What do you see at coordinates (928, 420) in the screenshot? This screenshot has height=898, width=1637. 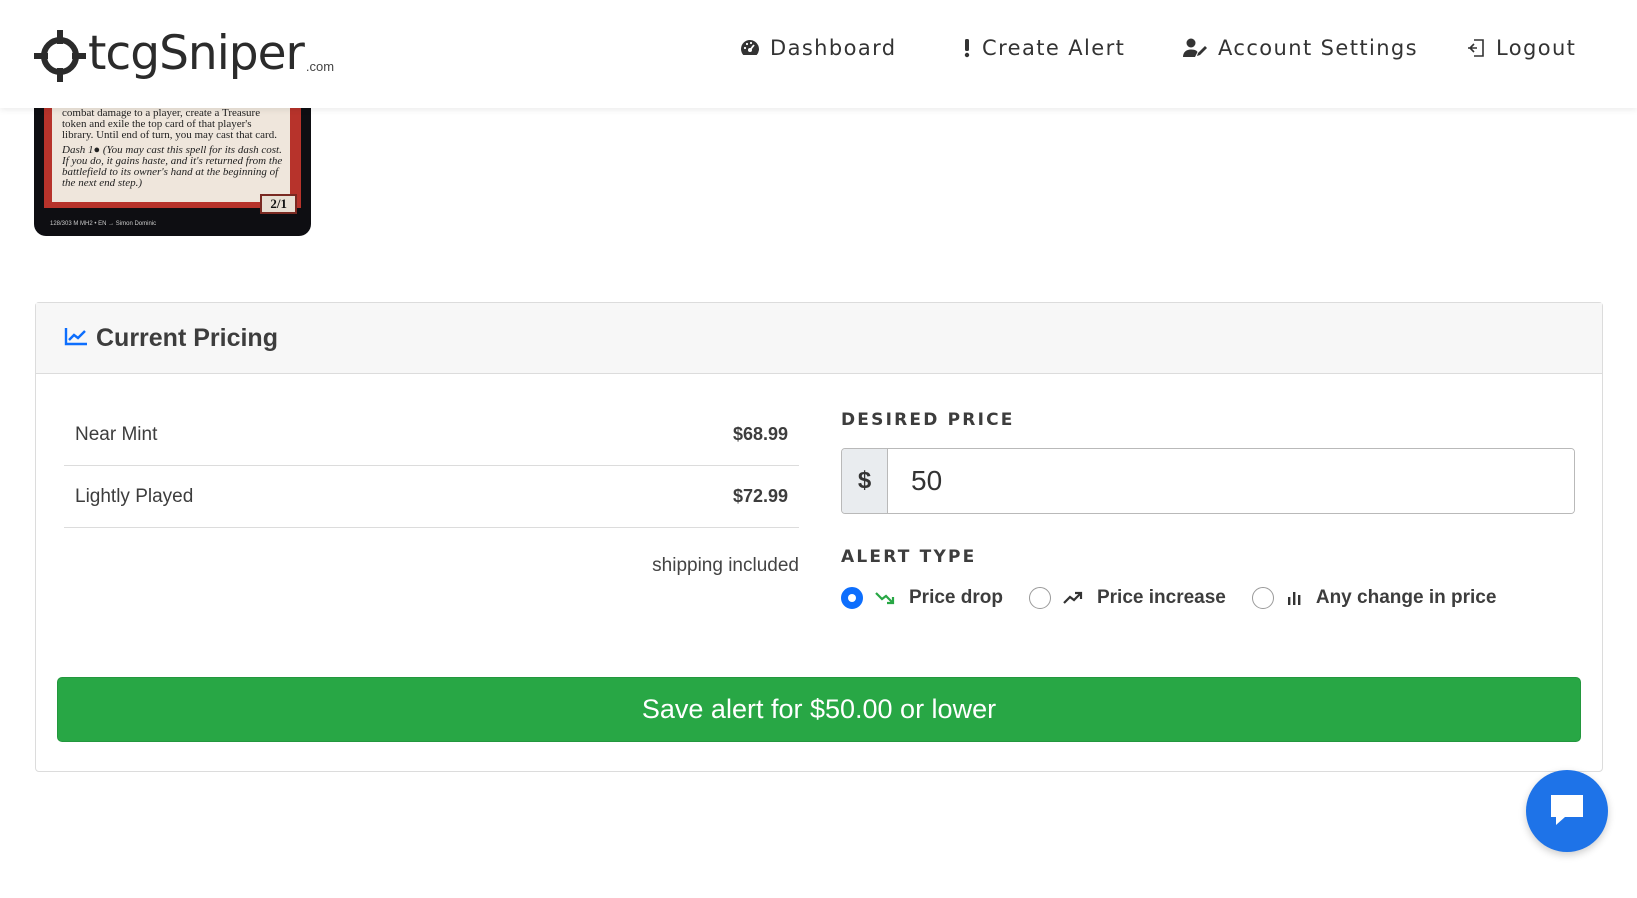 I see `desired-price-label: DESIRED PRICE` at bounding box center [928, 420].